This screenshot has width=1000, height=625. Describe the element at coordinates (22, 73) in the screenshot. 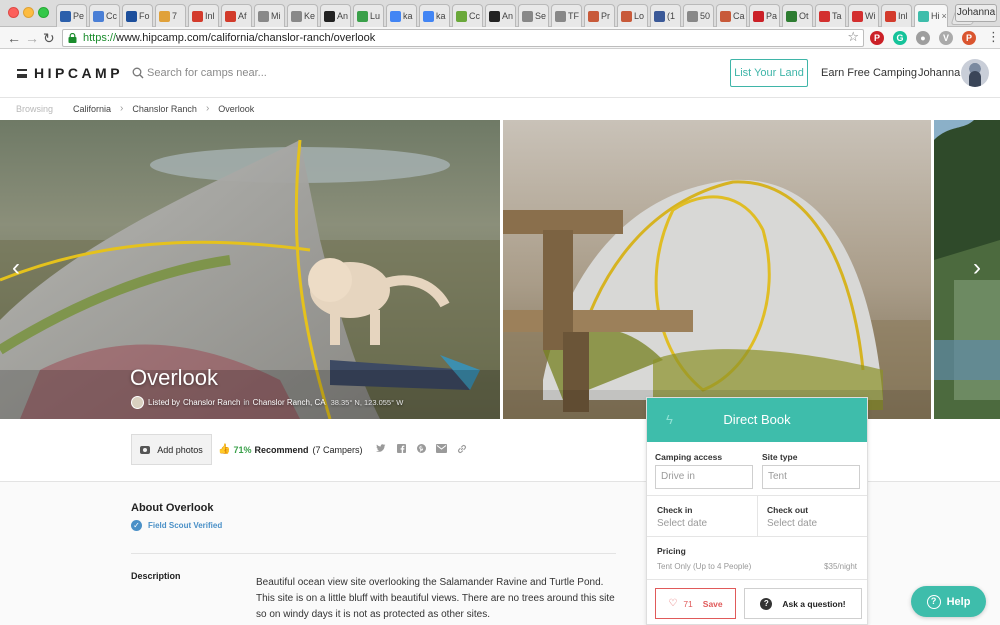

I see `hamburger-menu-icon` at that location.